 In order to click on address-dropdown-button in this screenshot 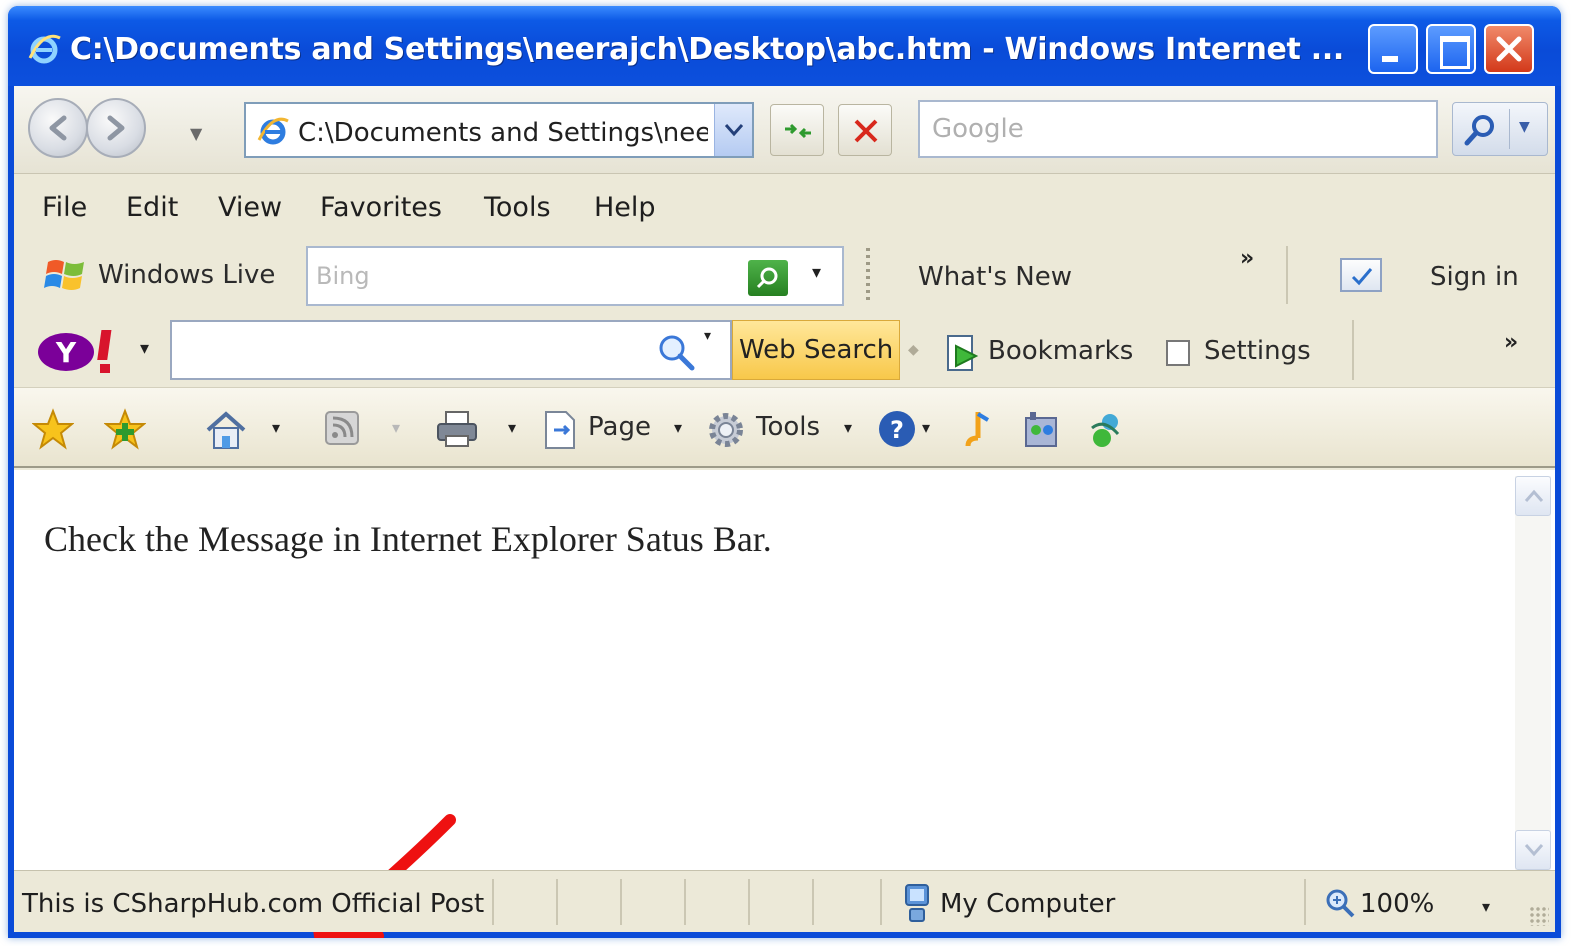, I will do `click(733, 130)`.